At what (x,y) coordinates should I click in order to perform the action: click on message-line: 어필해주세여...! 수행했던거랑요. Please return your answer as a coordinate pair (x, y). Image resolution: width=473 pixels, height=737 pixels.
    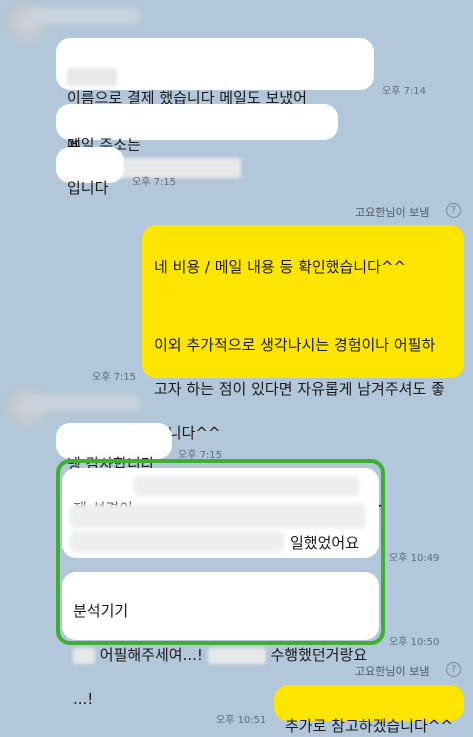
    Looking at the image, I should click on (220, 655).